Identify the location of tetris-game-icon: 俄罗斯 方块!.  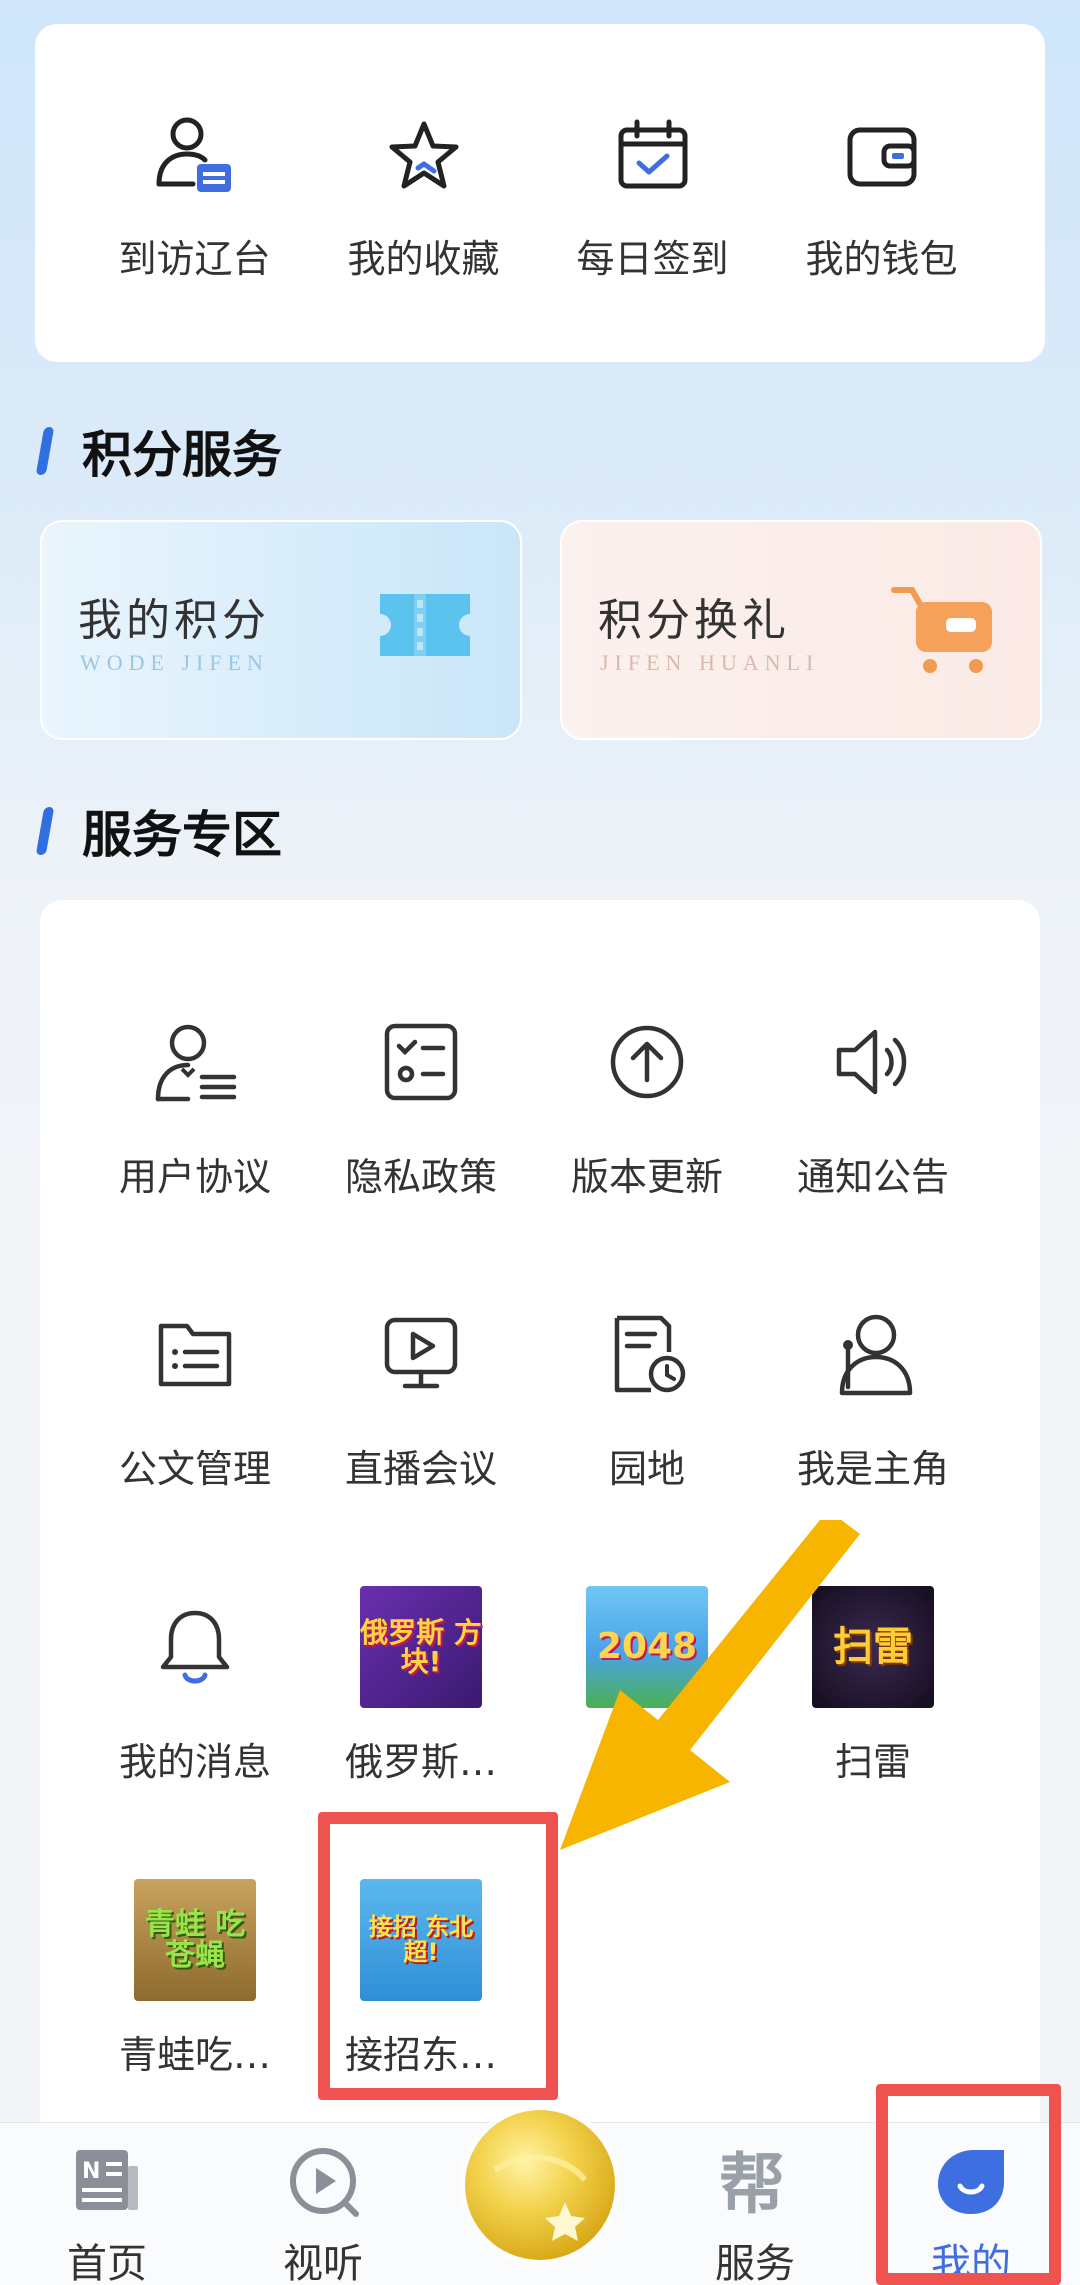
(421, 1647).